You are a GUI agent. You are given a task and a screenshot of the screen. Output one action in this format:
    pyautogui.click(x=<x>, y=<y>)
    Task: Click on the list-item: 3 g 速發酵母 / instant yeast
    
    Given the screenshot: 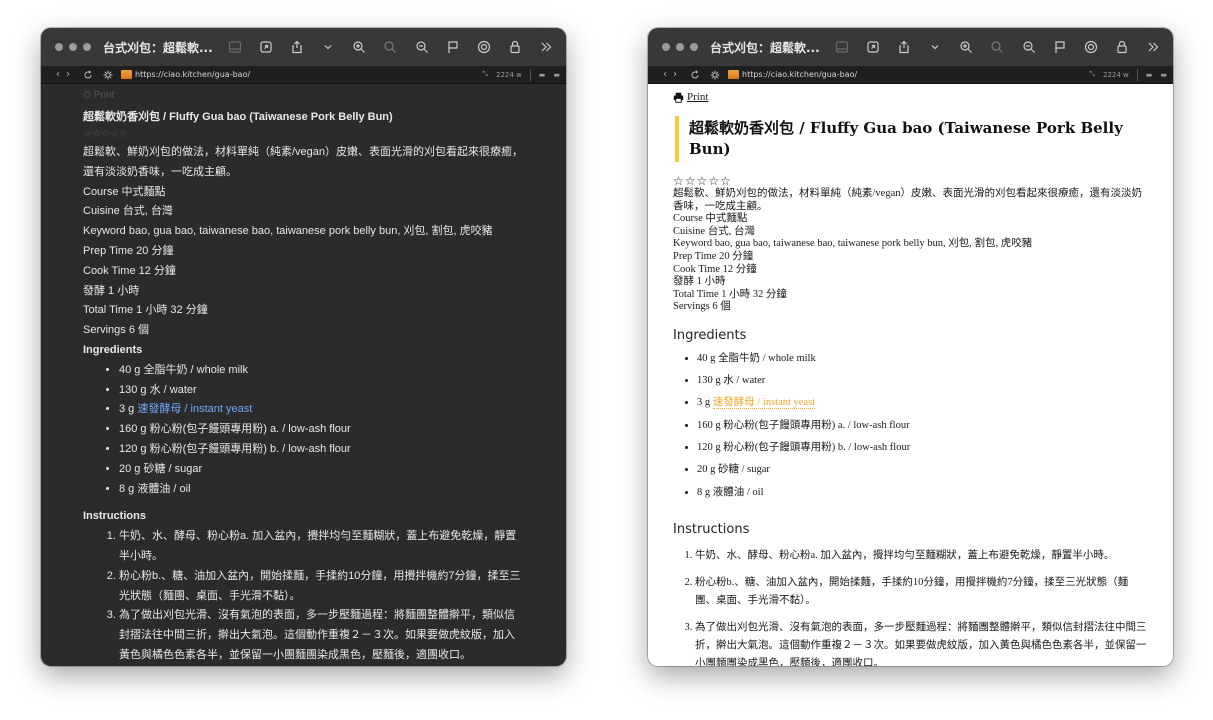 What is the action you would take?
    pyautogui.click(x=922, y=403)
    